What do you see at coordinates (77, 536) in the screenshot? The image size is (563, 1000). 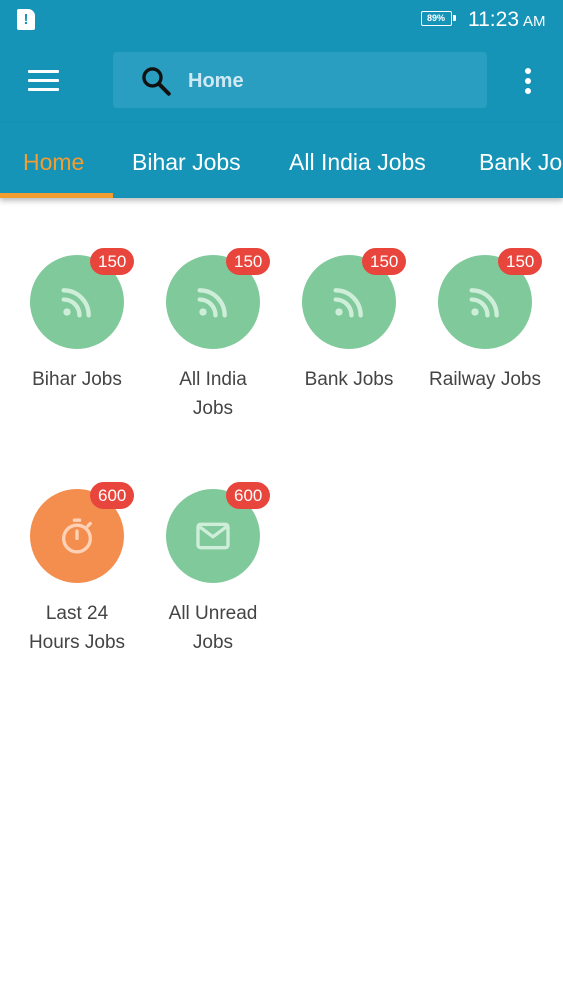 I see `stopwatch-icon` at bounding box center [77, 536].